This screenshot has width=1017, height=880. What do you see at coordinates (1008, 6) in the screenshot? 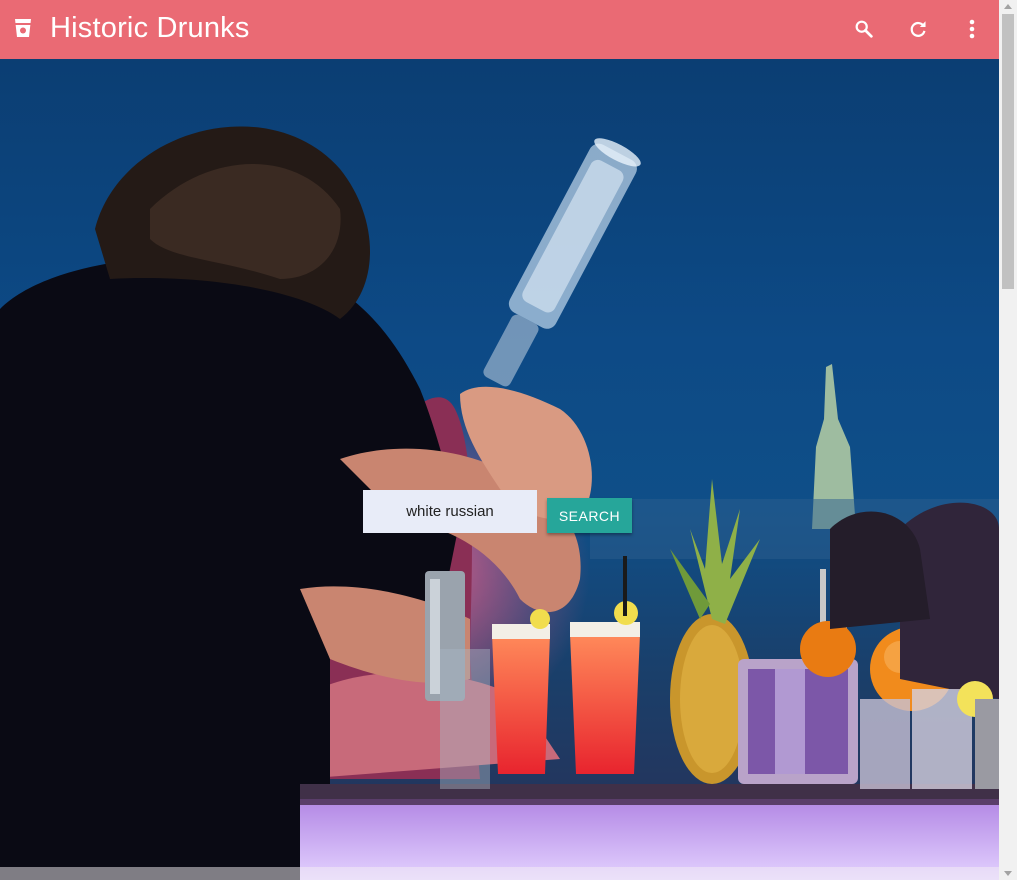
I see `scroll-up-icon` at bounding box center [1008, 6].